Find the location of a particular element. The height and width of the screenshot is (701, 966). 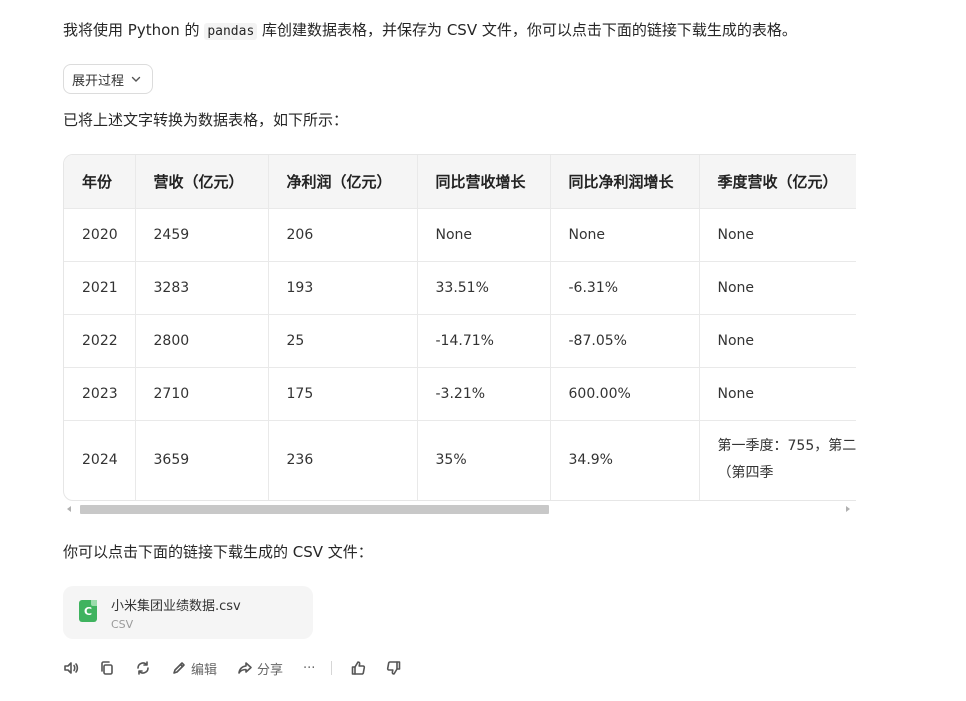

intro-before: 我将使用 Python 的 is located at coordinates (134, 30).